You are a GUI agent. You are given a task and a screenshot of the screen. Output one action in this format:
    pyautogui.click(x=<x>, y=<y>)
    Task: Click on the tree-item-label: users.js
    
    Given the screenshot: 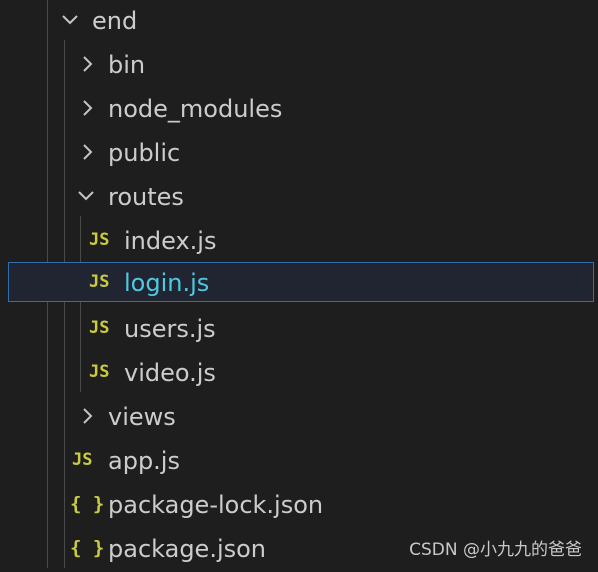 What is the action you would take?
    pyautogui.click(x=170, y=329)
    